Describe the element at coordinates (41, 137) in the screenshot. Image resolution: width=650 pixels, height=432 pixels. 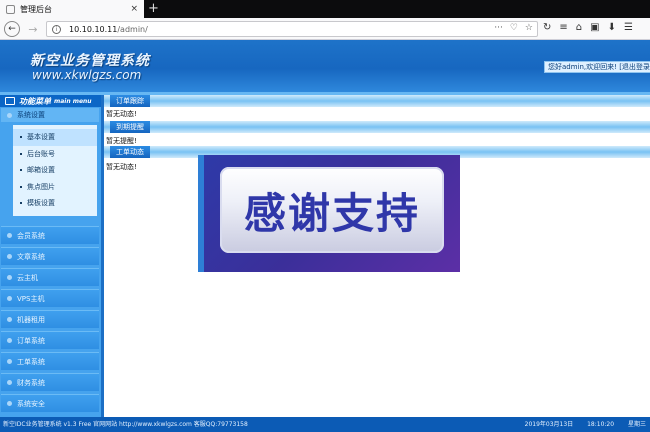
I see `submenu-label: 基本设置` at that location.